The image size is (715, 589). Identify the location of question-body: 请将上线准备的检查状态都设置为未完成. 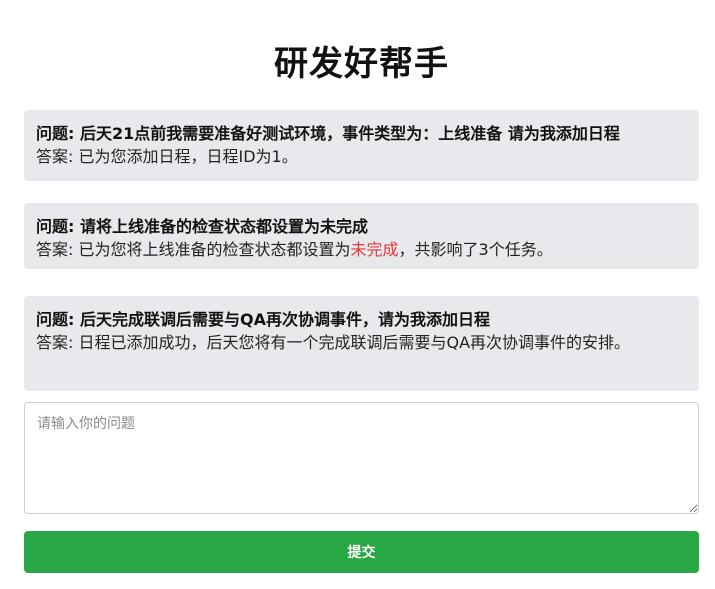
(223, 226).